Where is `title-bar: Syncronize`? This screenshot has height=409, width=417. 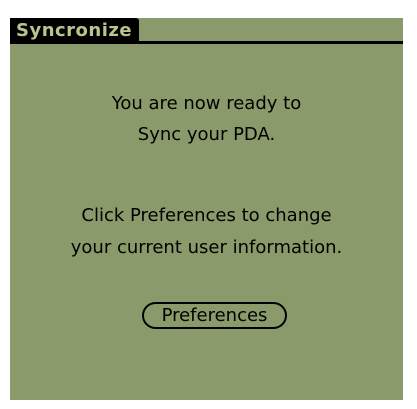 title-bar: Syncronize is located at coordinates (206, 31).